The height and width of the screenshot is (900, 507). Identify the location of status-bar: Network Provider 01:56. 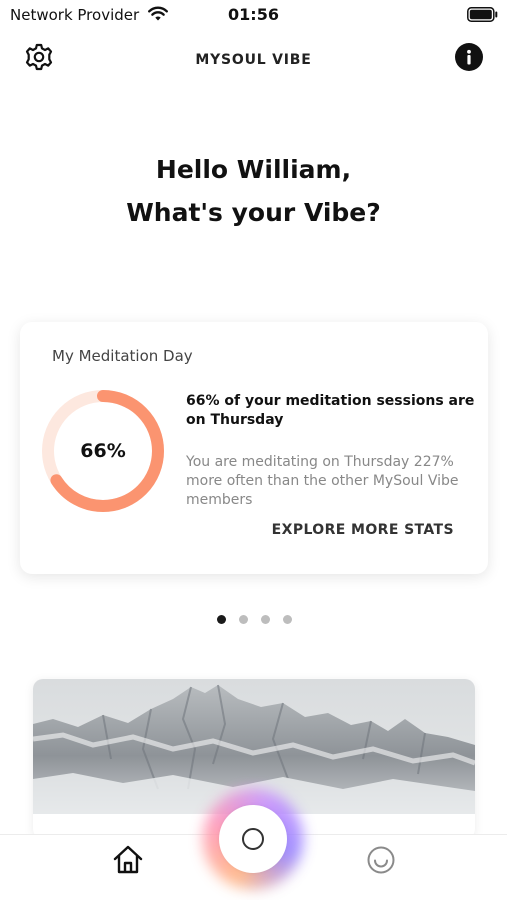
(253, 16).